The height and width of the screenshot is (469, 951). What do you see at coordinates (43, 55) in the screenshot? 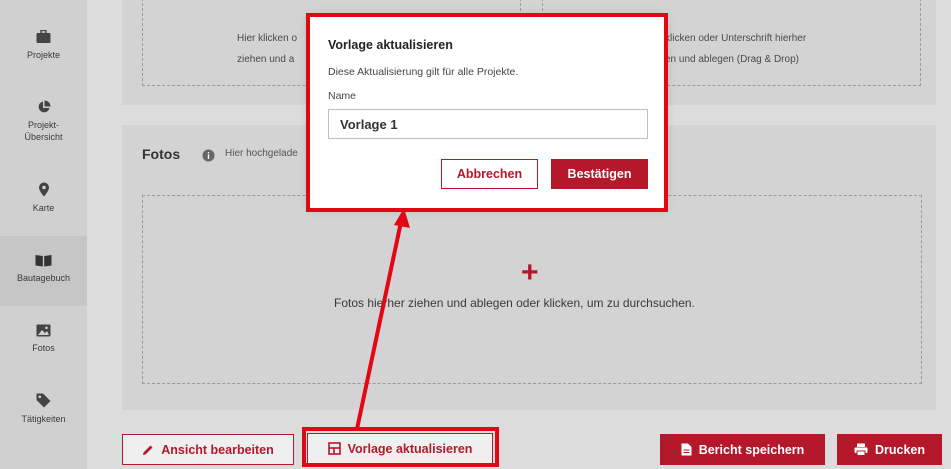
I see `sidebar-item-label: Projekte` at bounding box center [43, 55].